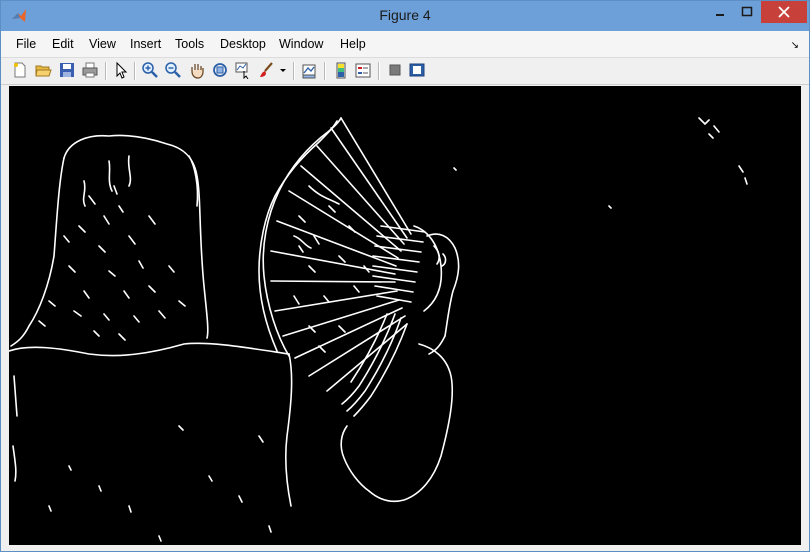  What do you see at coordinates (301, 44) in the screenshot?
I see `menu-window: Window` at bounding box center [301, 44].